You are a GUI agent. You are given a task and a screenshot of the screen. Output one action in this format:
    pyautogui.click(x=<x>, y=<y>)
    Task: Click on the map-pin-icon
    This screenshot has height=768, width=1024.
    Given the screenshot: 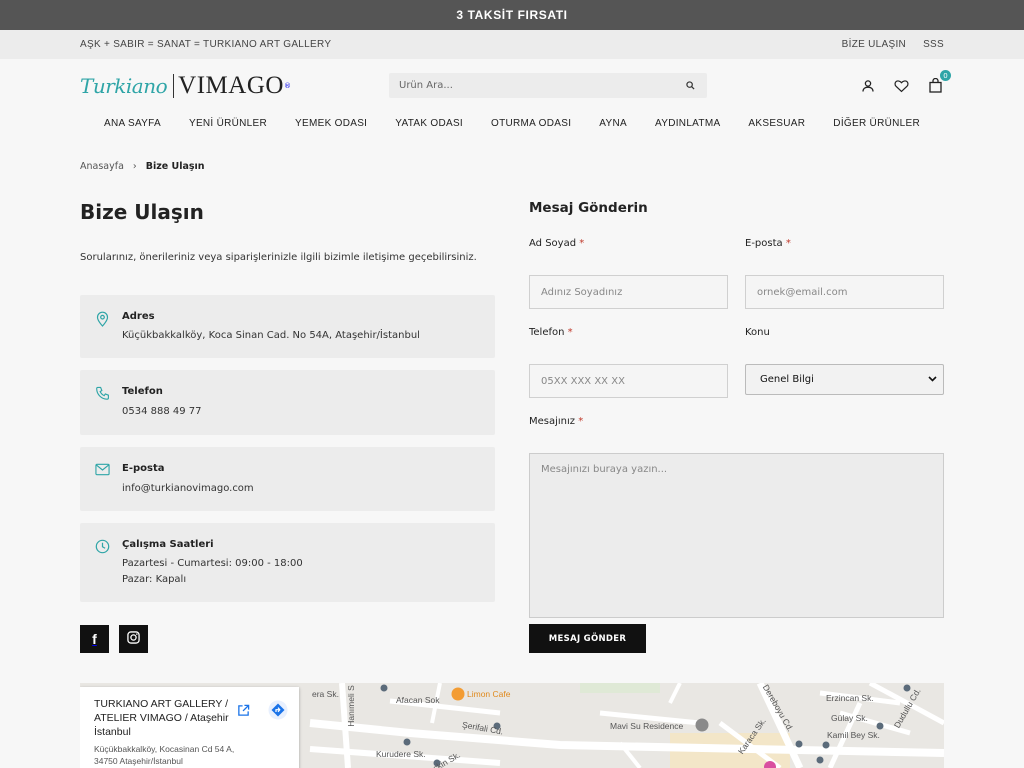 What is the action you would take?
    pyautogui.click(x=103, y=319)
    